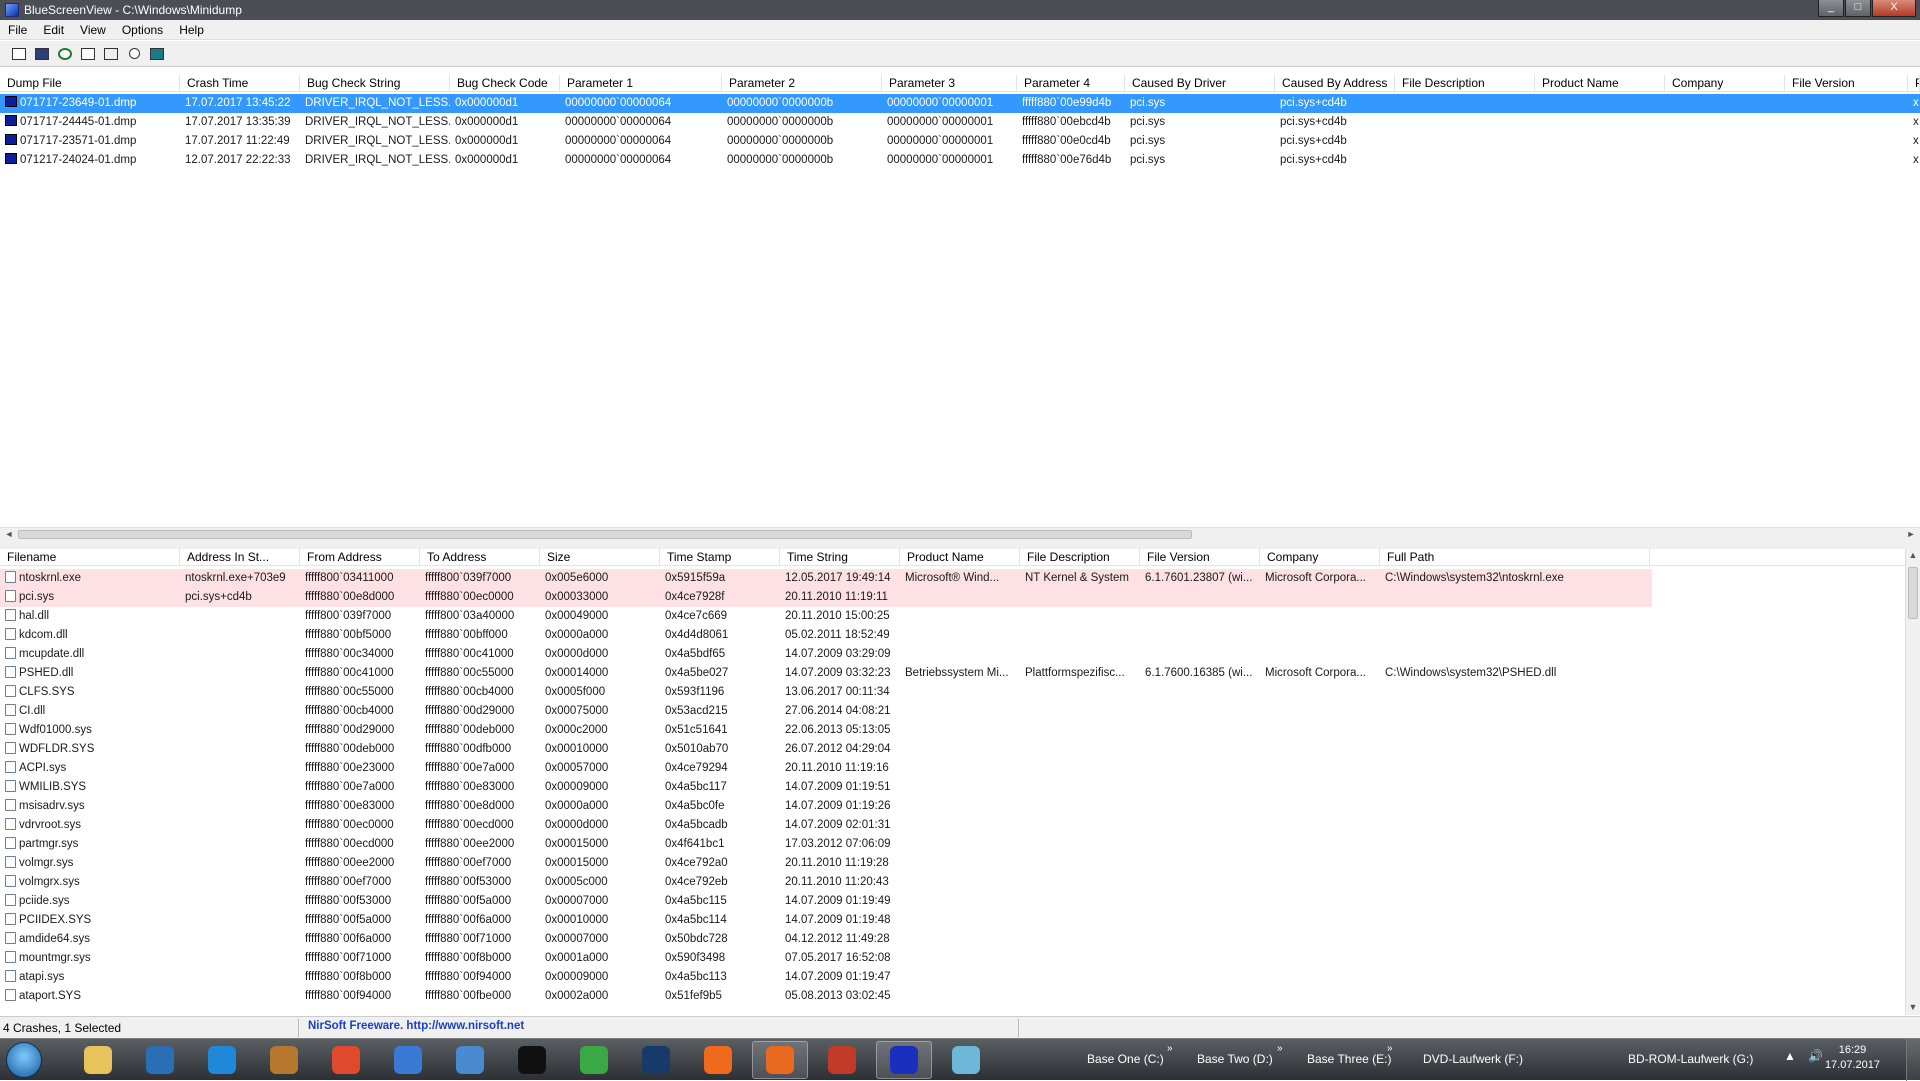  What do you see at coordinates (1125, 1059) in the screenshot?
I see `drive-button: Base One (C:)` at bounding box center [1125, 1059].